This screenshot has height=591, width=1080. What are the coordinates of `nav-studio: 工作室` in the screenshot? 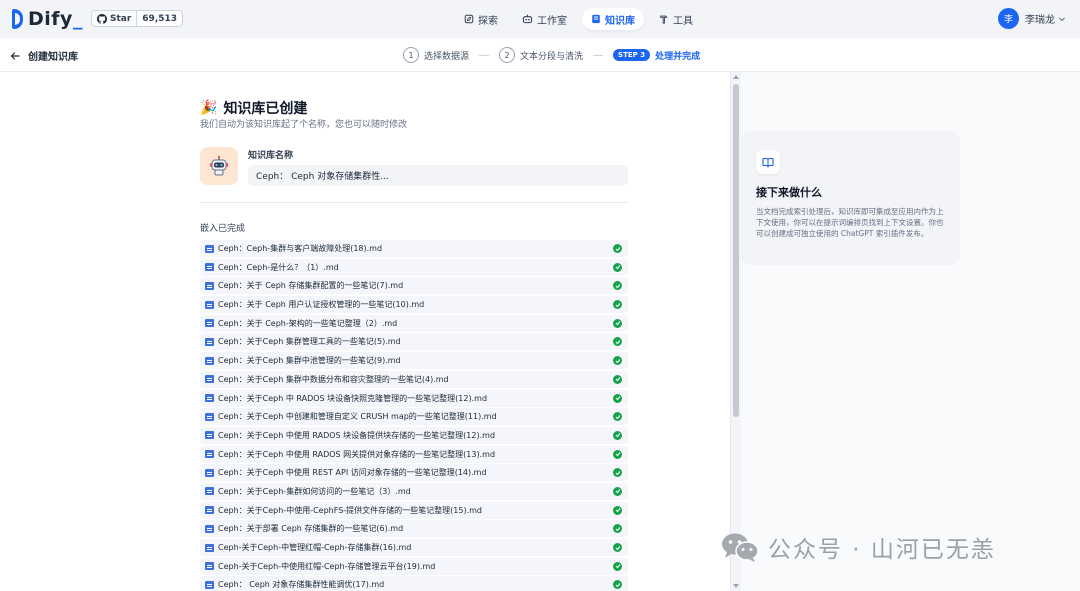 It's located at (544, 19).